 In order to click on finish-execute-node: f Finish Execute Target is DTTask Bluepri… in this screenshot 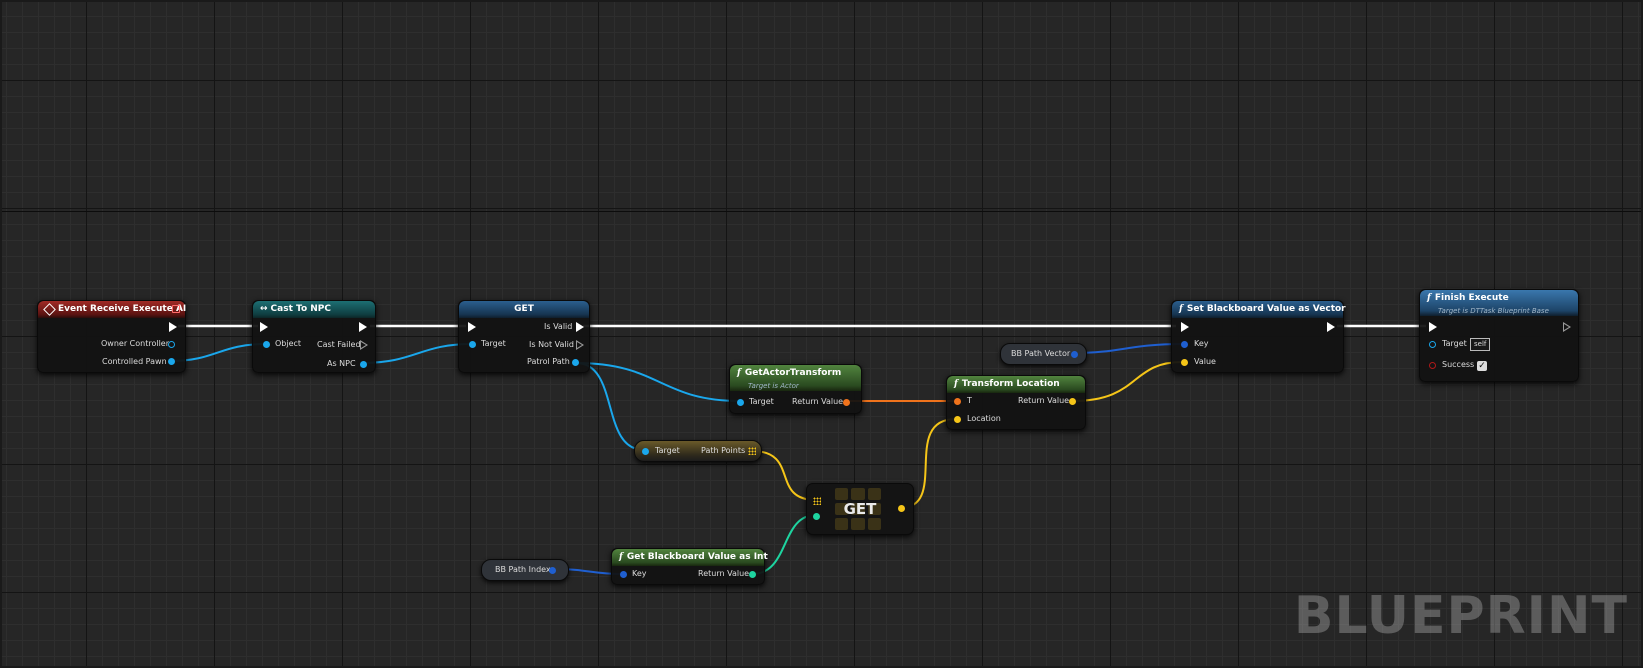, I will do `click(1499, 335)`.